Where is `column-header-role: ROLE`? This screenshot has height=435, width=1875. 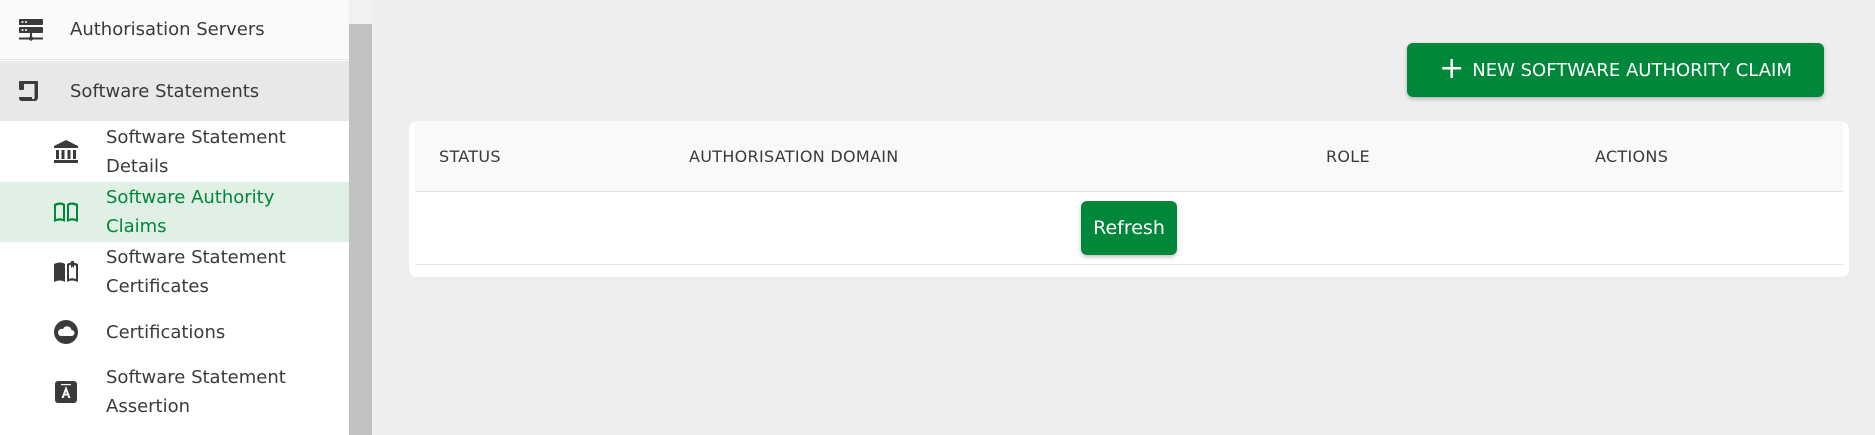 column-header-role: ROLE is located at coordinates (1348, 156).